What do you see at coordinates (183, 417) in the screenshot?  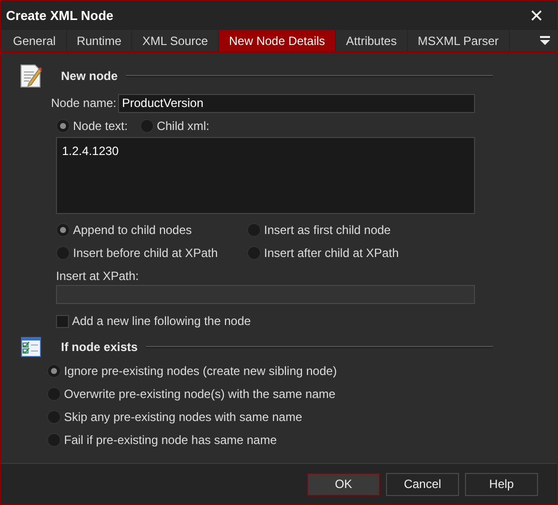 I see `radio-label: Skip any pre-existing nodes with same name` at bounding box center [183, 417].